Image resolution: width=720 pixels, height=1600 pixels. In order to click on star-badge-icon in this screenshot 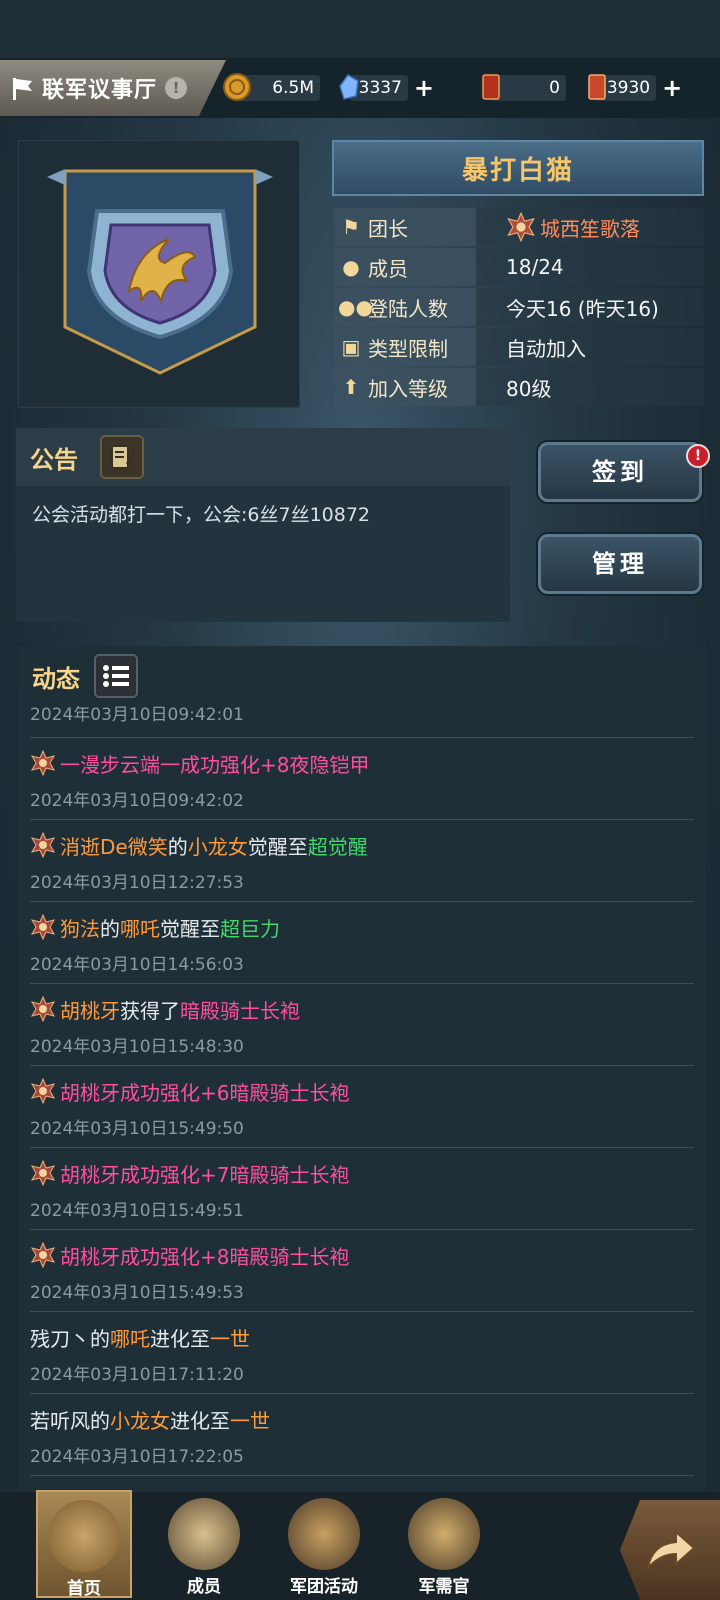, I will do `click(324, 1534)`.